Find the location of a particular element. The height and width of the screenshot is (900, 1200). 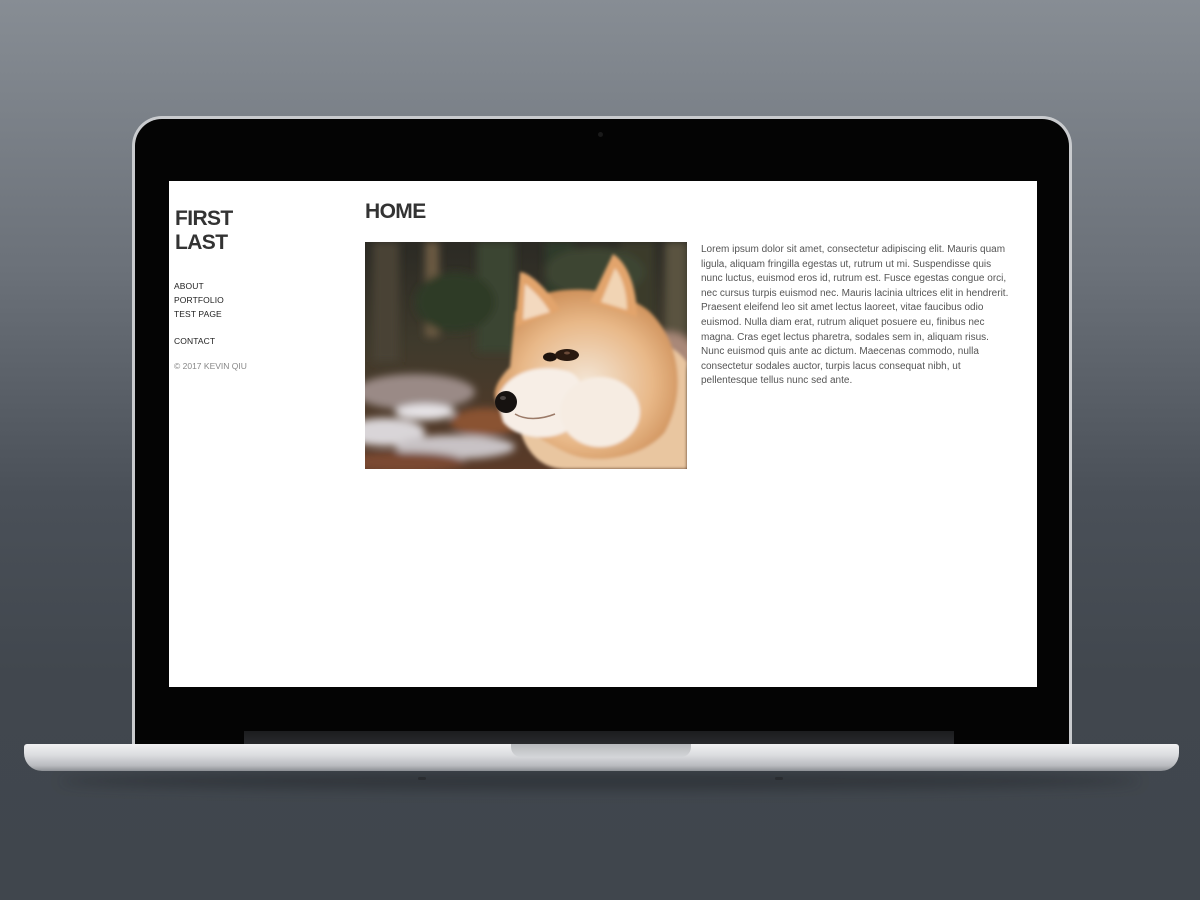

laptop-shadow is located at coordinates (600, 781).